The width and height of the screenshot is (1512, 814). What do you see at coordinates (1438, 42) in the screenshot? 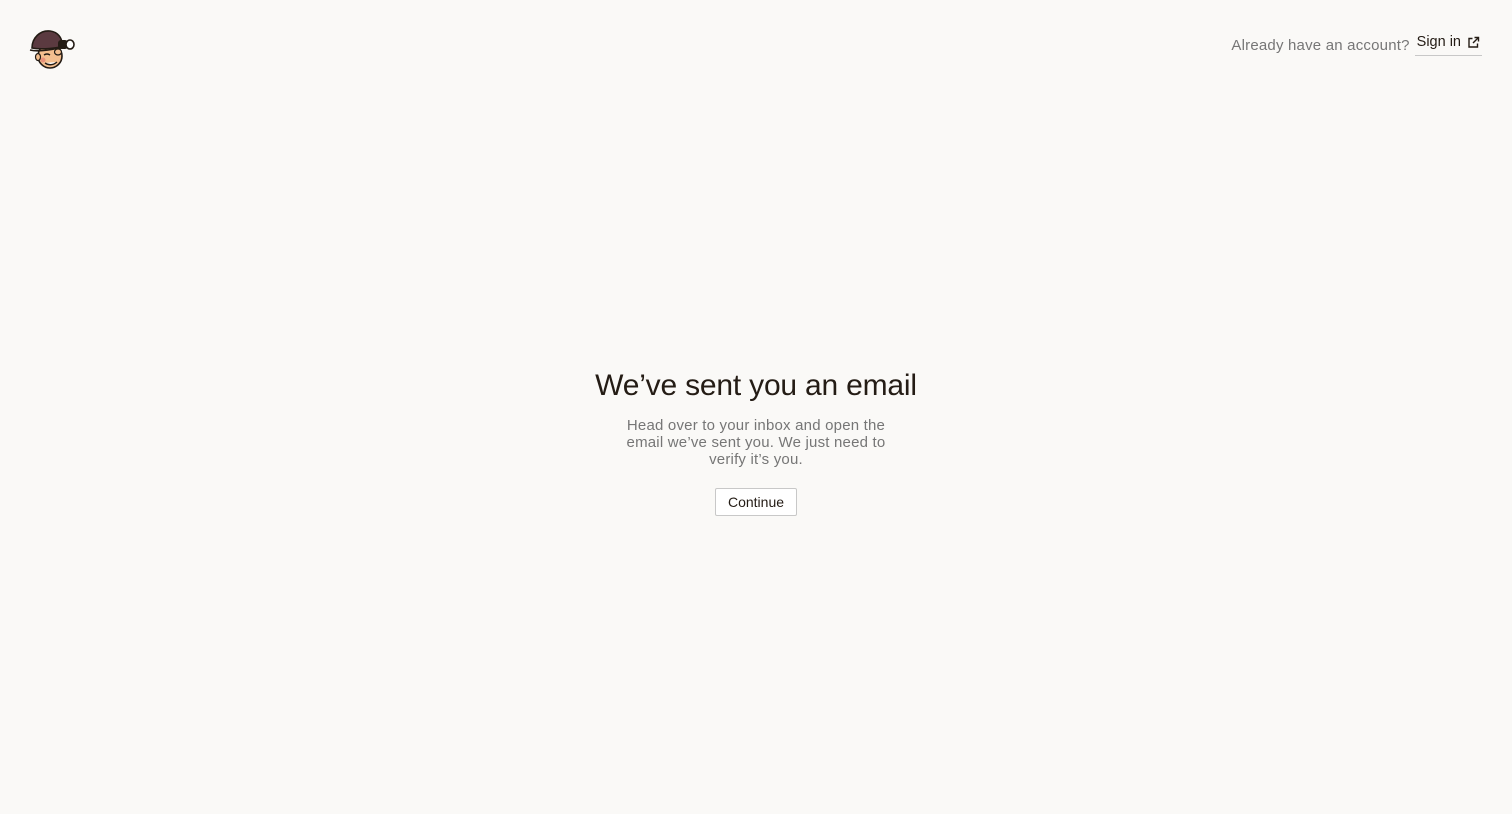
I see `sign-in-label: Sign in` at bounding box center [1438, 42].